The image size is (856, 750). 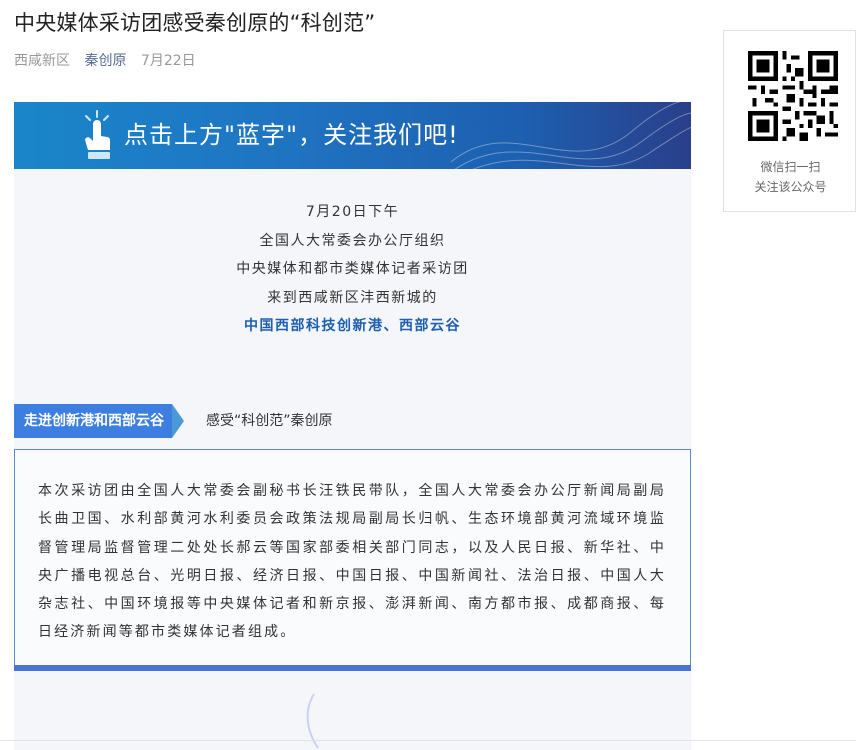 What do you see at coordinates (793, 96) in the screenshot?
I see `qr-code-icon` at bounding box center [793, 96].